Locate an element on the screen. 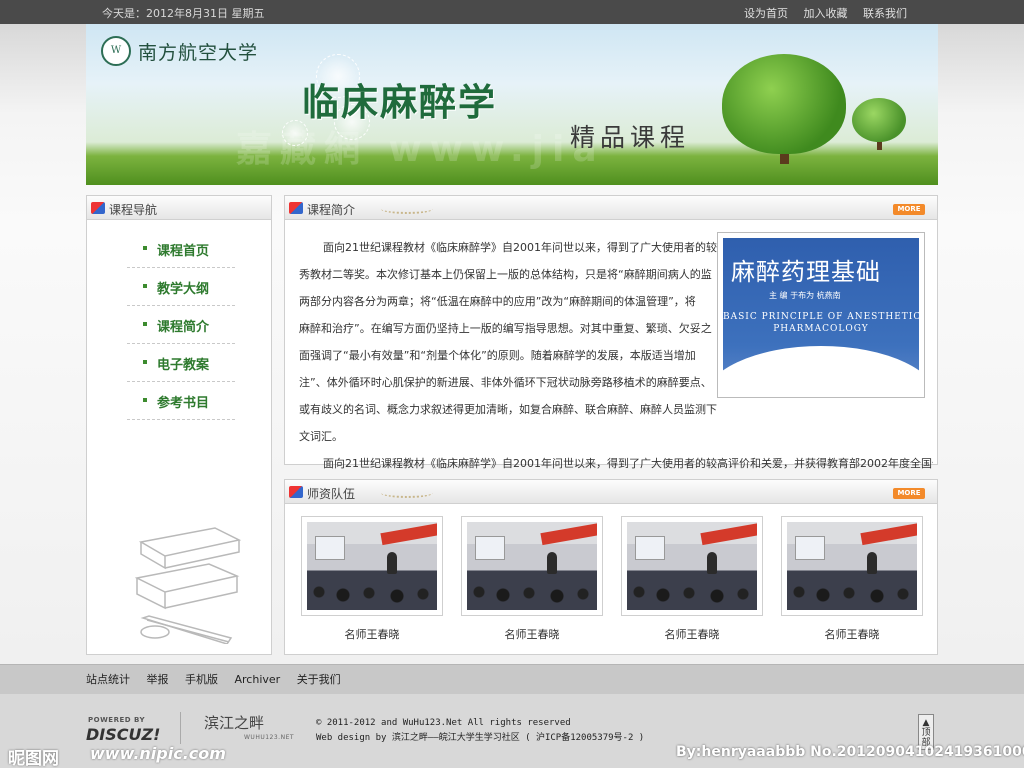 This screenshot has width=1024, height=768. add-favorite-link: 加入收藏 is located at coordinates (826, 13).